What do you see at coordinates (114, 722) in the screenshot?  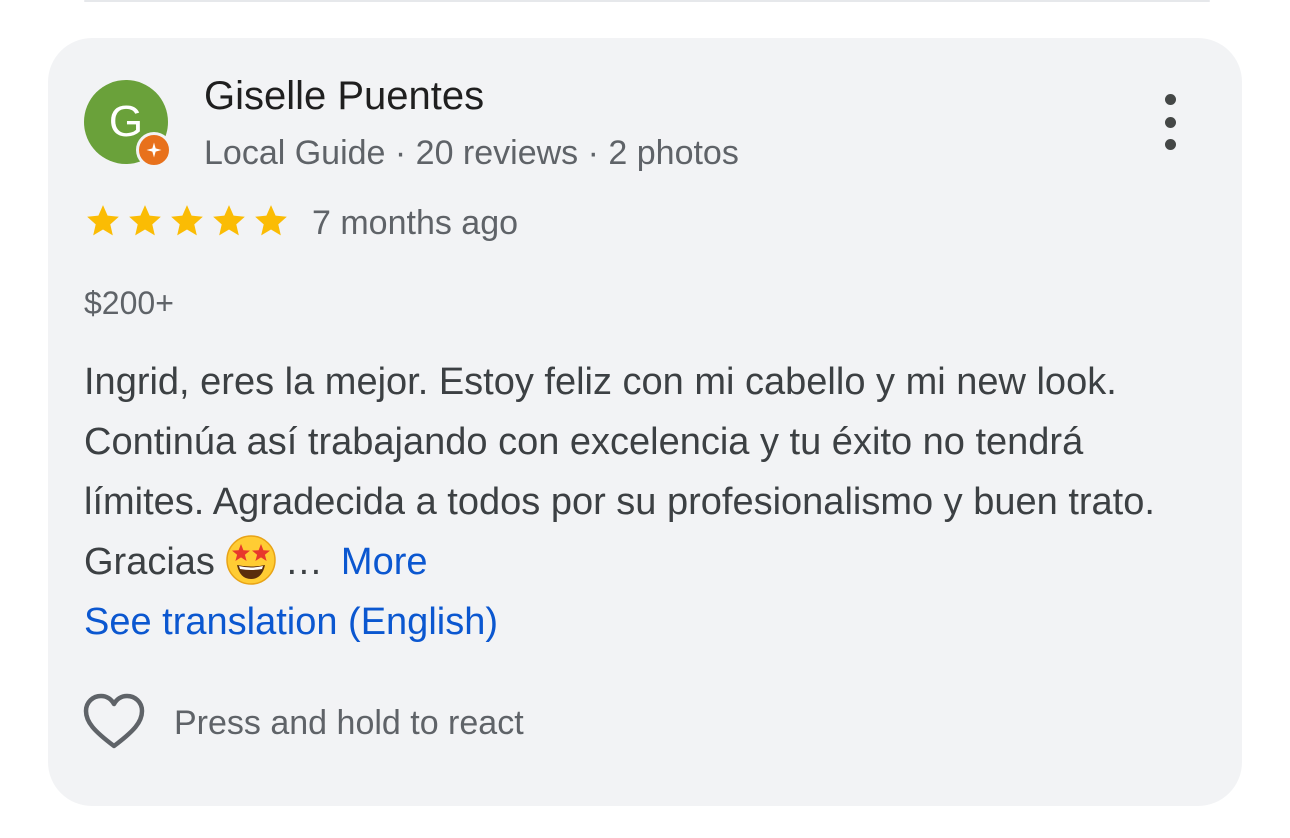 I see `heart-outline-icon` at bounding box center [114, 722].